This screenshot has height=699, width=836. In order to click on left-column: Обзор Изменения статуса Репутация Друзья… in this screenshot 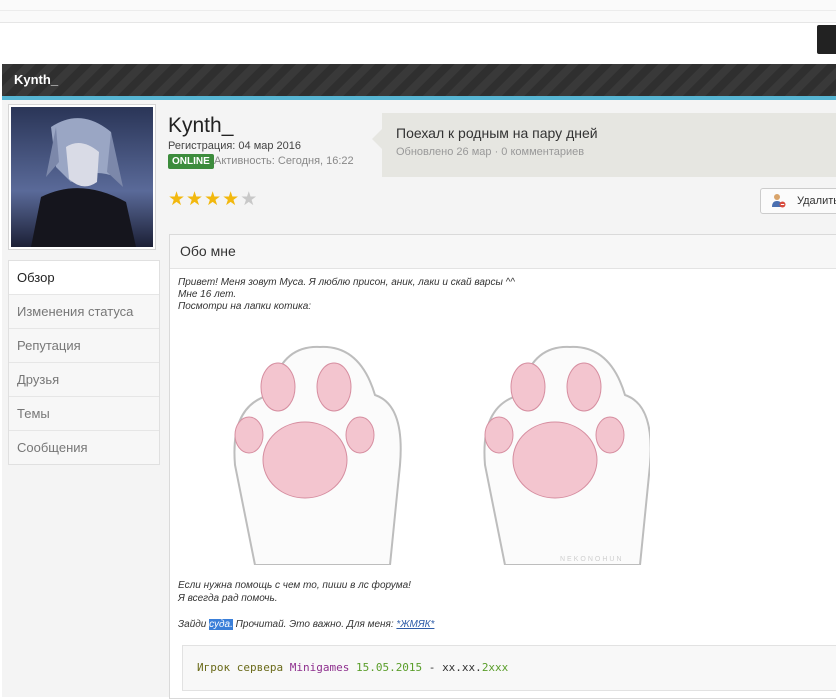, I will do `click(84, 284)`.